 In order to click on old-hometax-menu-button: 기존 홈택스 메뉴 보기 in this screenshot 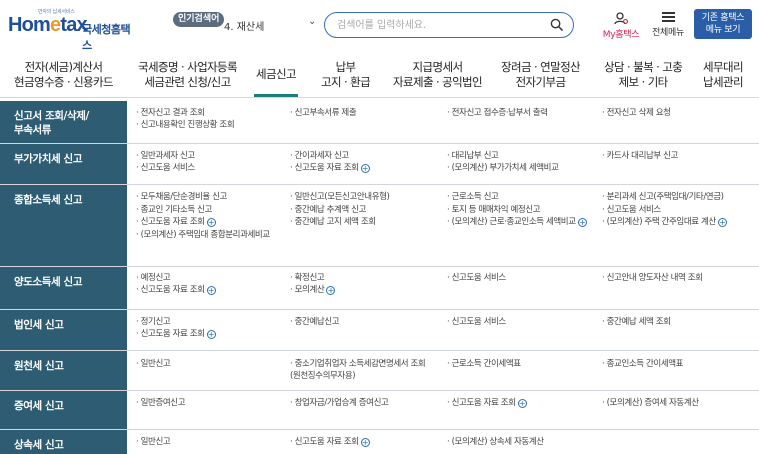, I will do `click(723, 24)`.